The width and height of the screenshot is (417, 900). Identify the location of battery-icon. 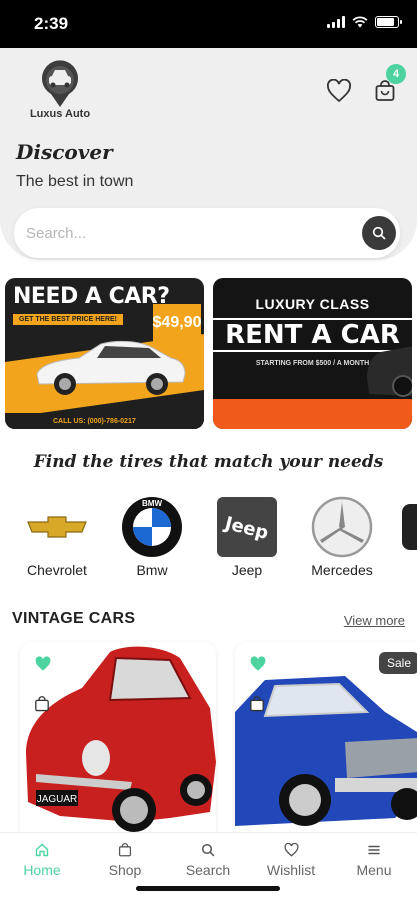
(388, 22).